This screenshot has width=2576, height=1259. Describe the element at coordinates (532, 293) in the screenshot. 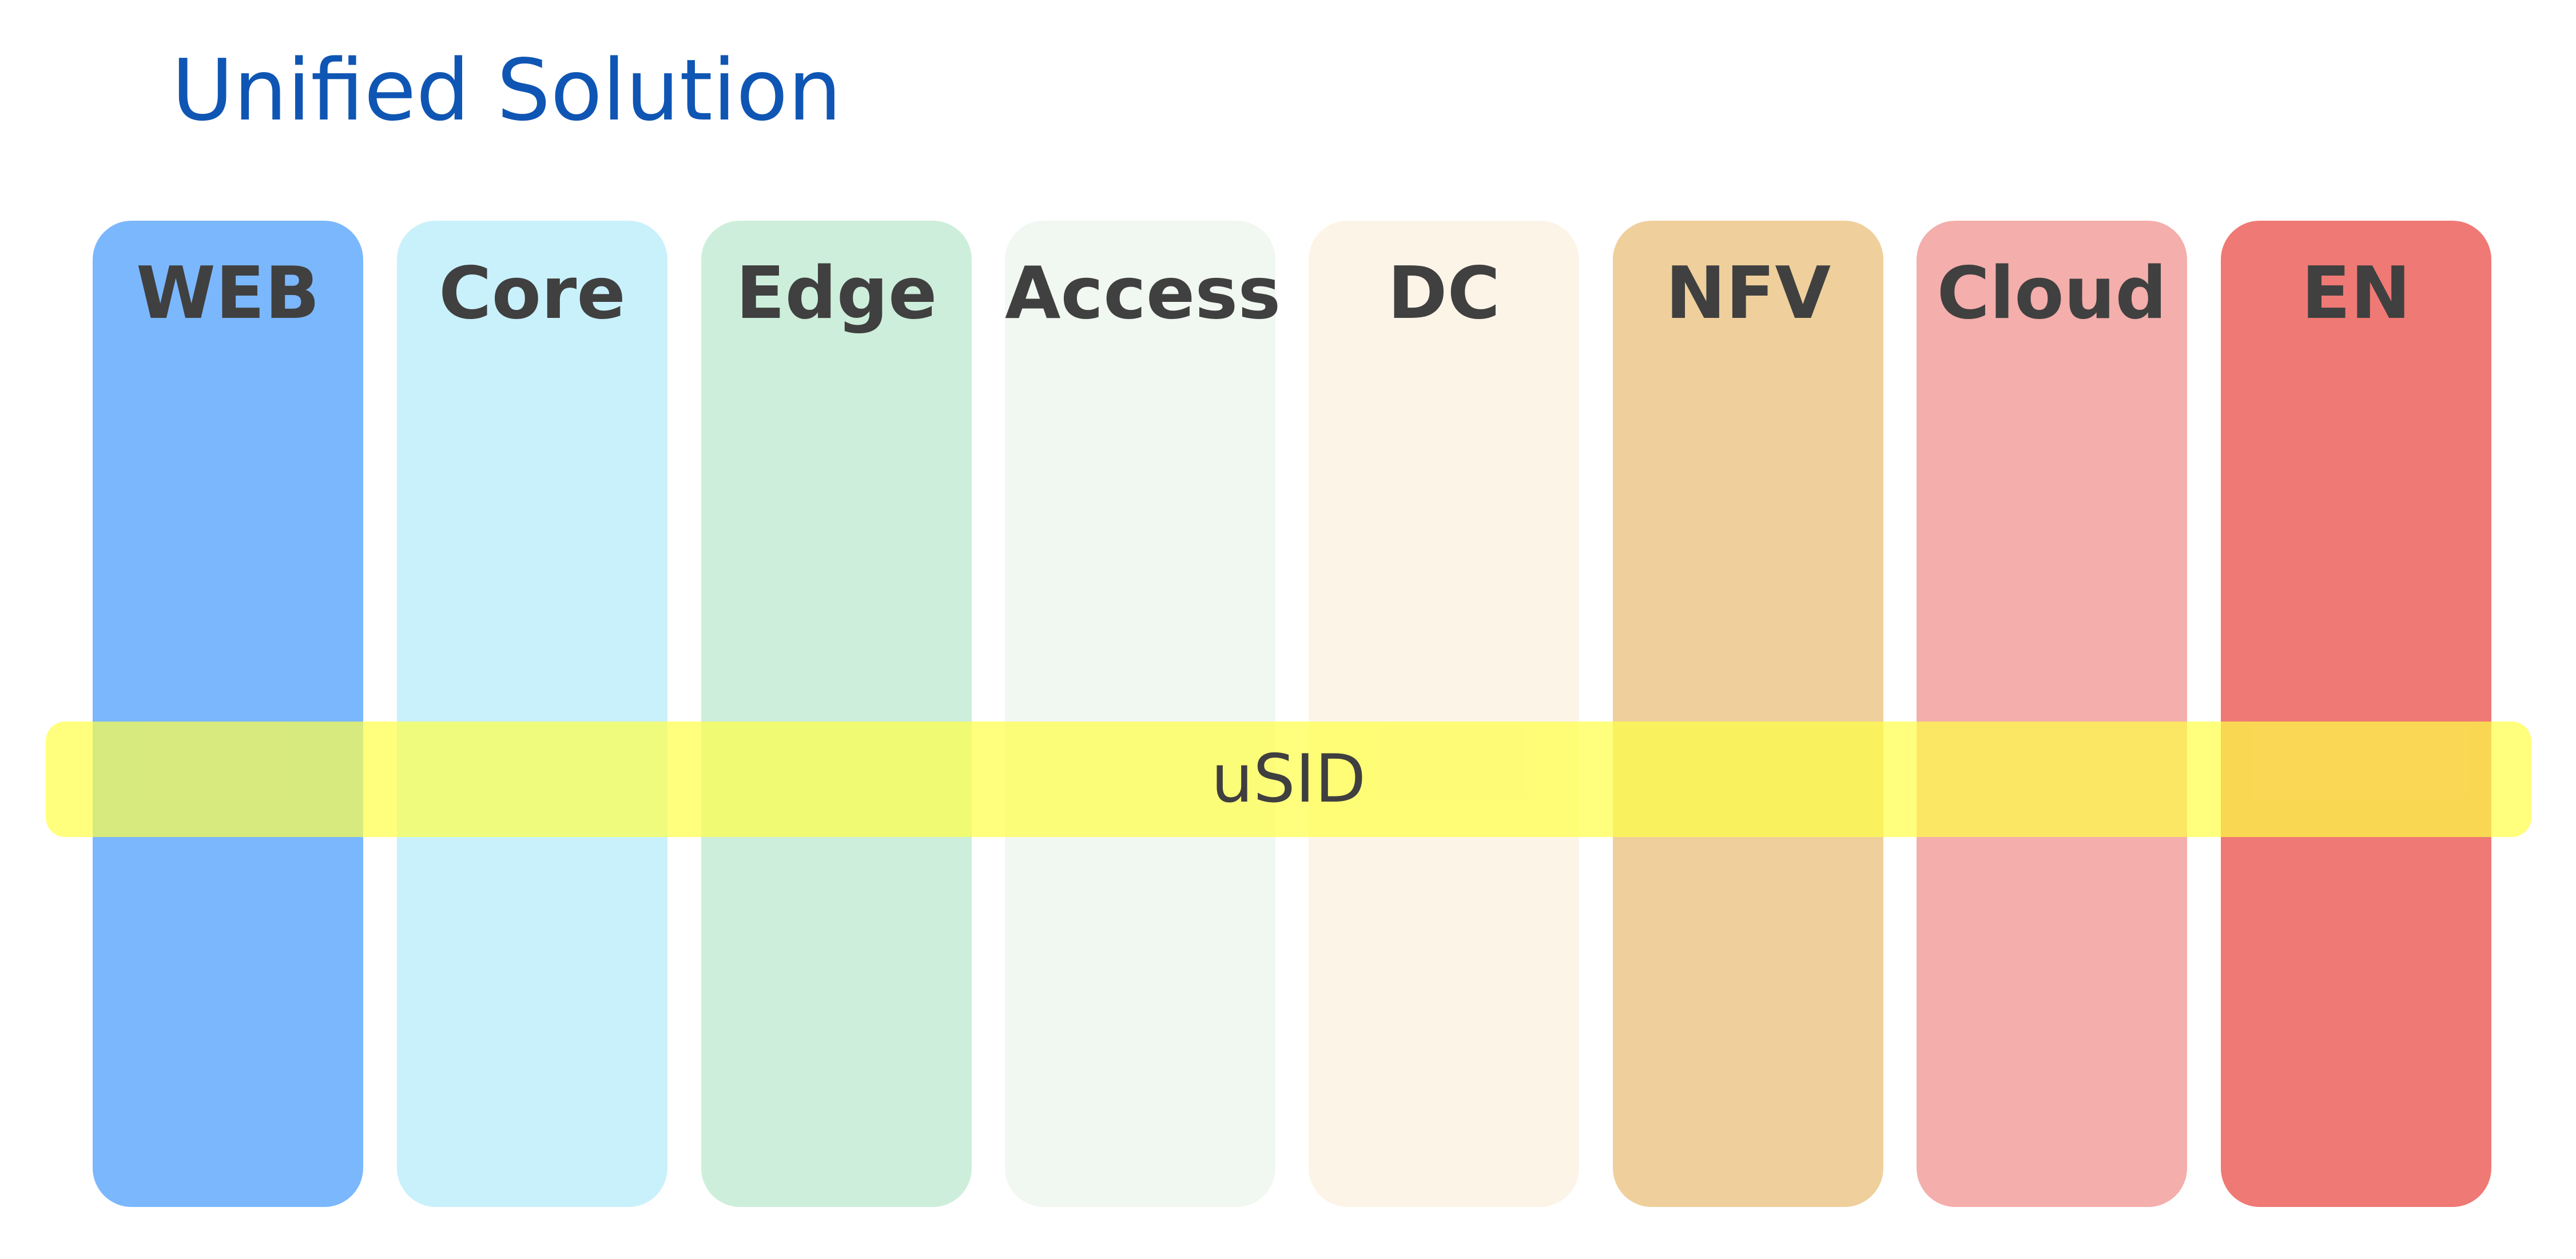

I see `column-label: Core` at that location.